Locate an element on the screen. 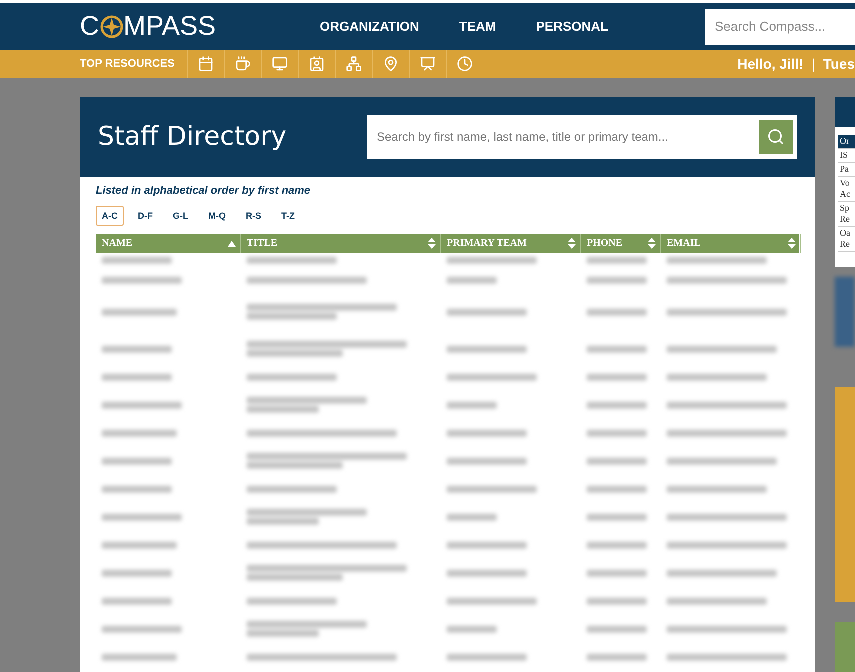 This screenshot has height=672, width=855. sort-ascending-icon is located at coordinates (232, 243).